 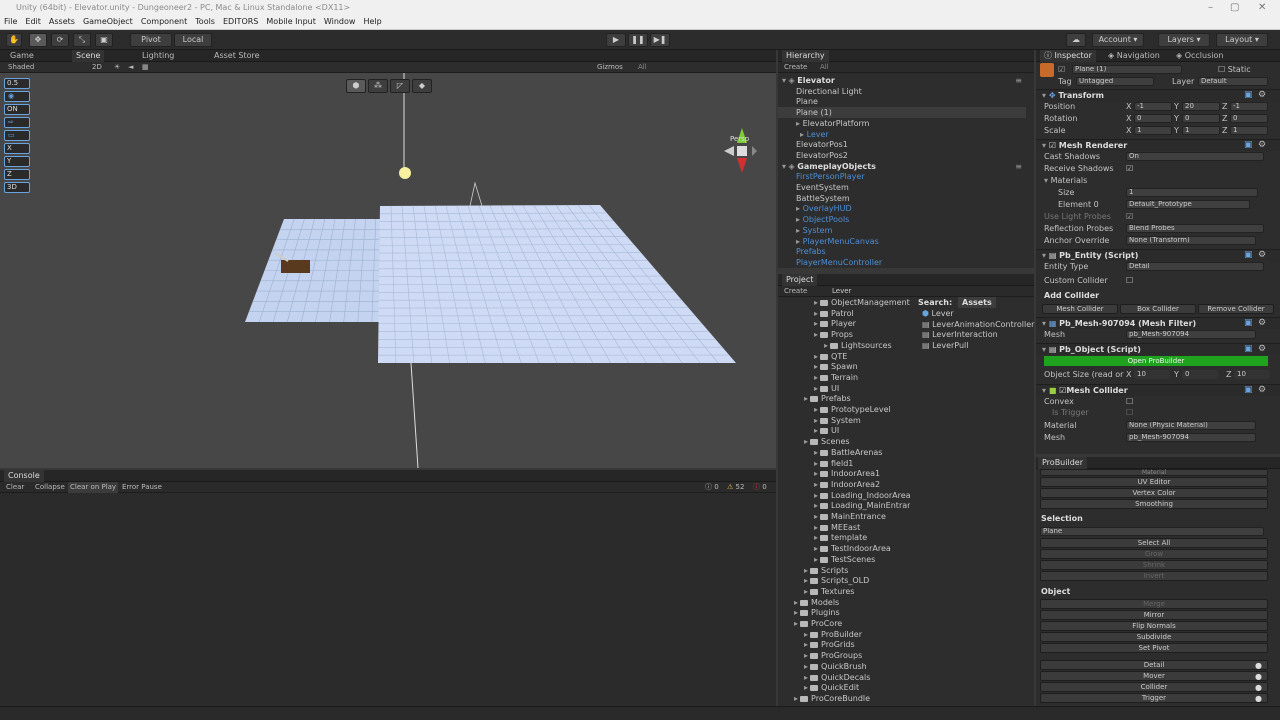 I want to click on hierarchy-item: EventSystem, so click(x=902, y=187).